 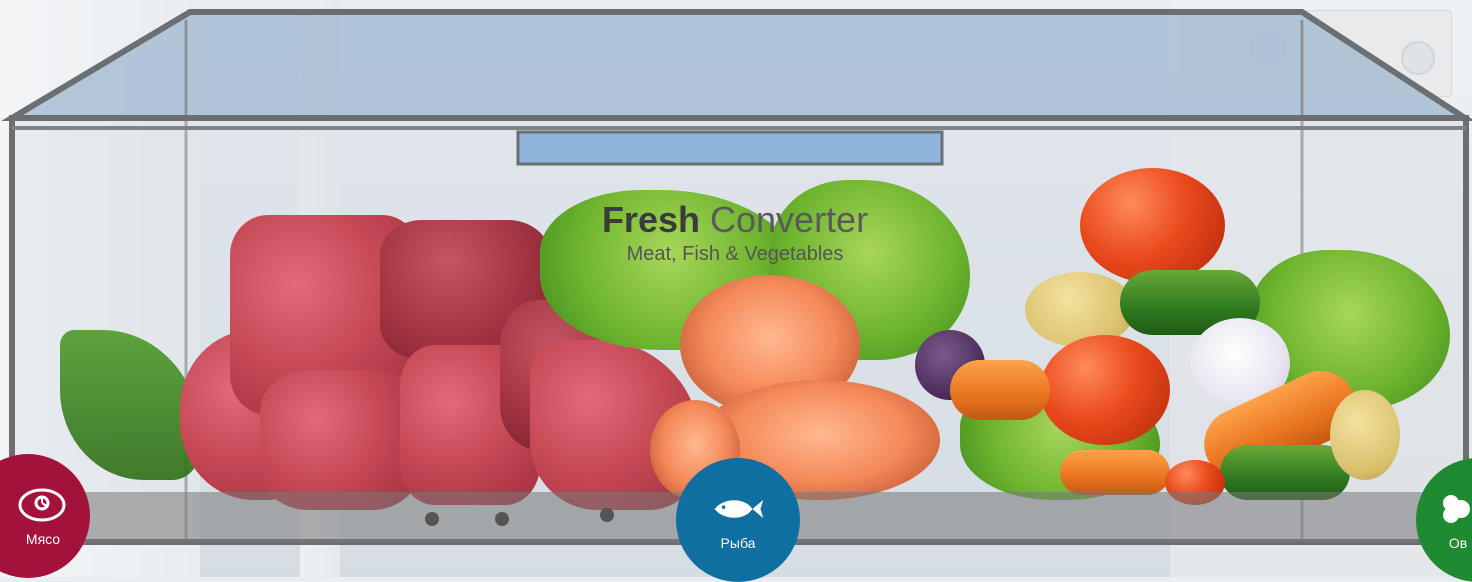 I want to click on meat-icon, so click(x=42, y=505).